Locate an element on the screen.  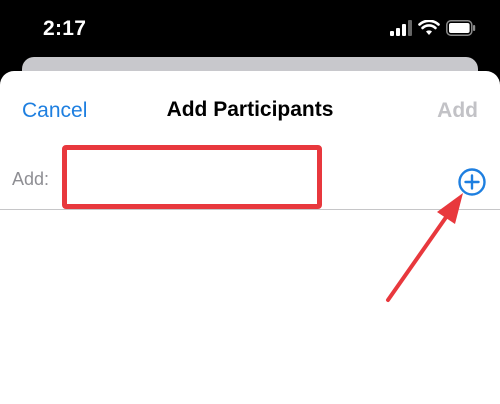
status-bar: 2:17 is located at coordinates (250, 30).